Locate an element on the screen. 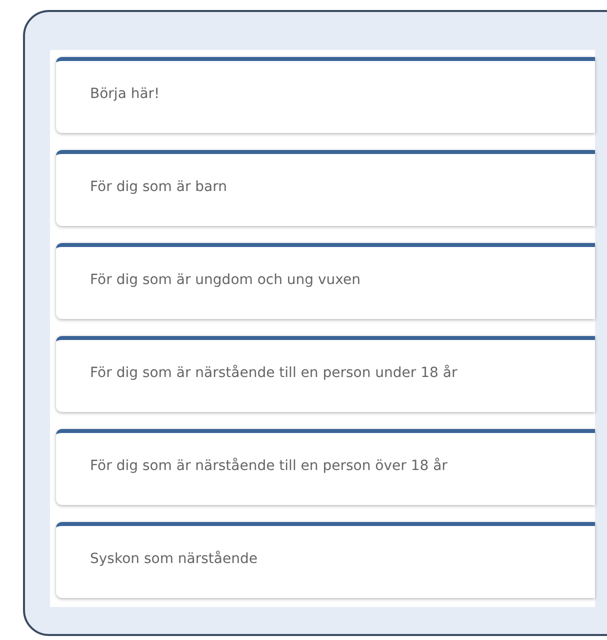 This screenshot has width=607, height=640. topic-card: För dig som är närstående till en person över 18 år is located at coordinates (325, 467).